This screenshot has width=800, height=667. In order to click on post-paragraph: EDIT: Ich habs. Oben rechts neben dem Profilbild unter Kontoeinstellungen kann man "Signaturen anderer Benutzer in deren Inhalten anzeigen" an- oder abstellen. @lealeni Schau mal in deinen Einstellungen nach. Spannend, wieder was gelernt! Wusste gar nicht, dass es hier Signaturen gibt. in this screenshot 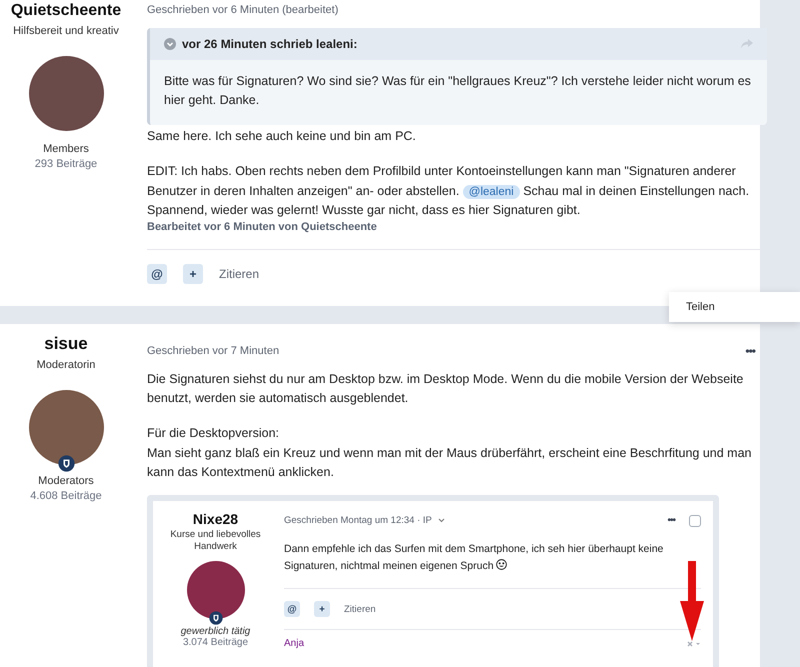, I will do `click(448, 191)`.